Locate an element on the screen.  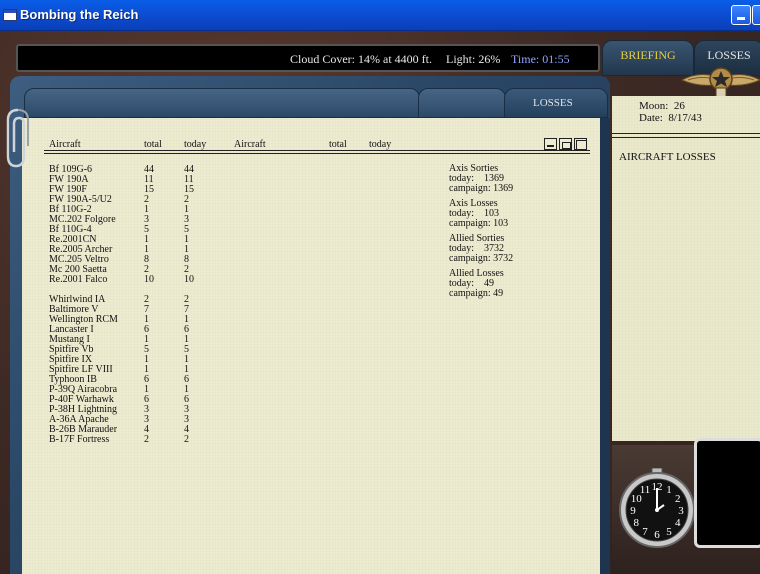
allied-sorties-campaign: campaign: 3732 is located at coordinates (481, 258).